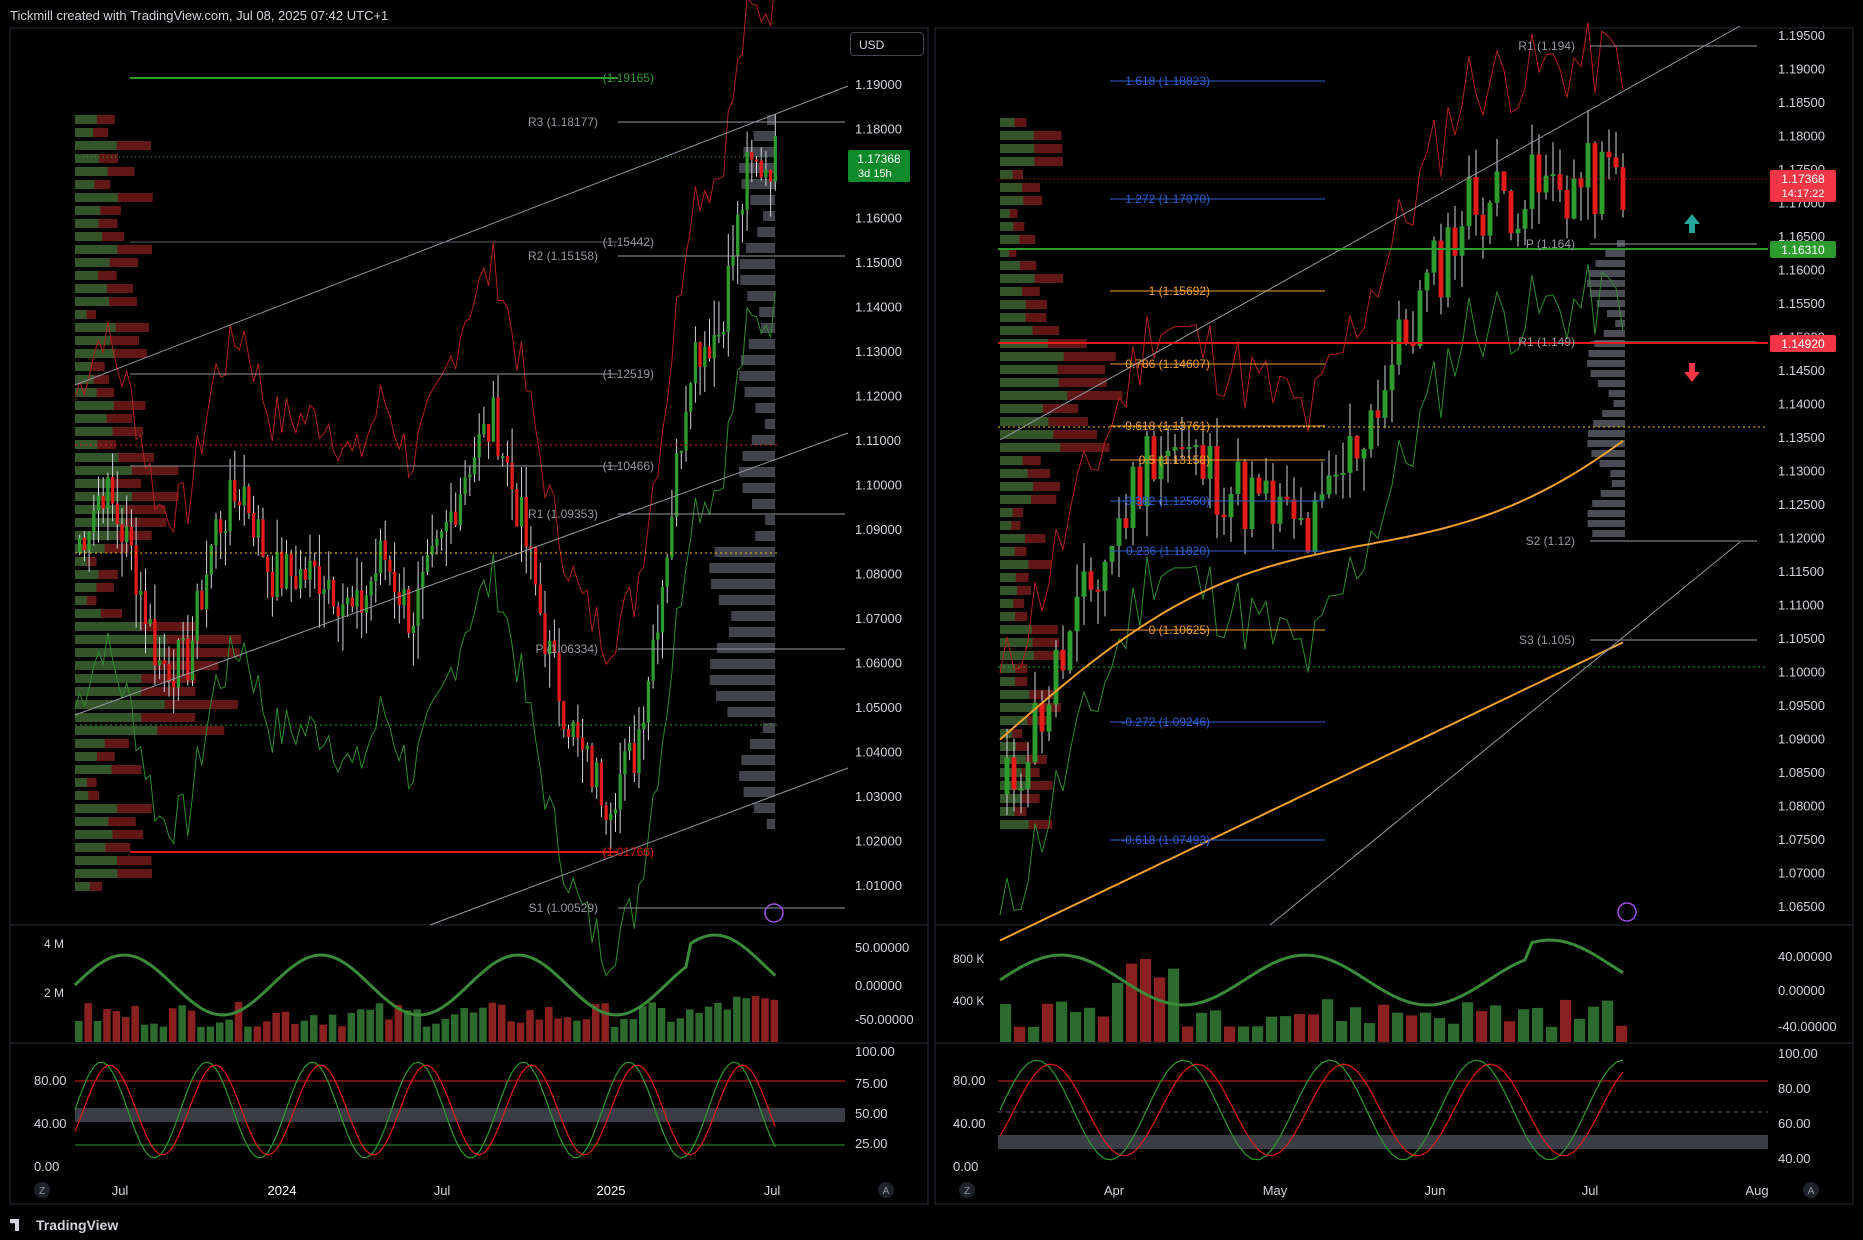 The height and width of the screenshot is (1240, 1863). What do you see at coordinates (120, 1190) in the screenshot?
I see `left-time-label: Jul` at bounding box center [120, 1190].